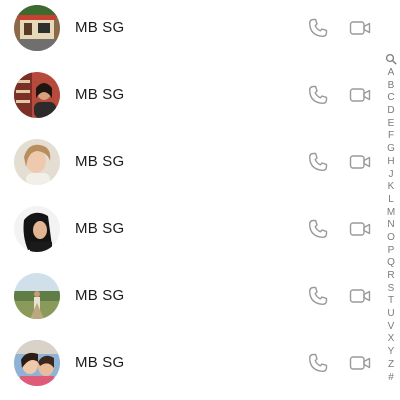  I want to click on index-letter: K, so click(391, 187).